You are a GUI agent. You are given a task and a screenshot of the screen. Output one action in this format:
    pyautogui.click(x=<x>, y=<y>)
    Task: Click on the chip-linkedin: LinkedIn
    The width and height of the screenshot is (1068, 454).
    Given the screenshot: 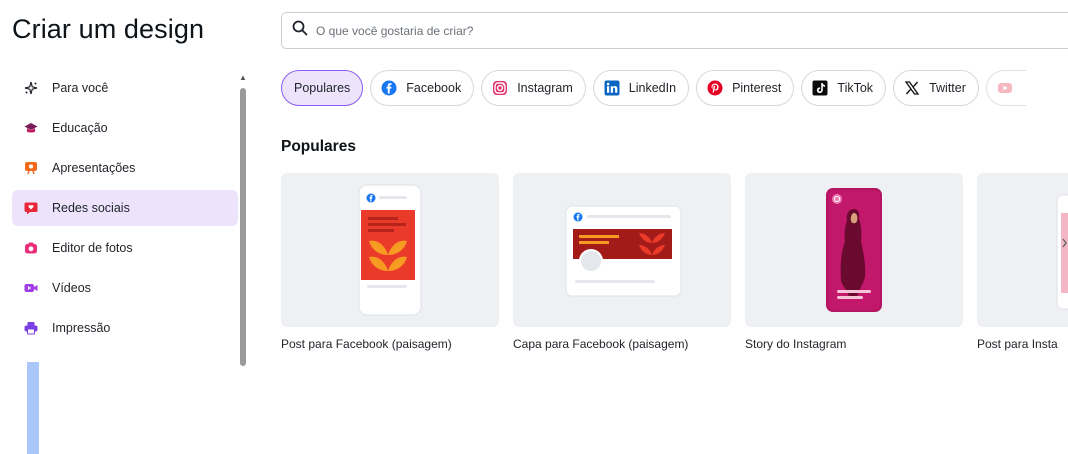 What is the action you would take?
    pyautogui.click(x=641, y=88)
    